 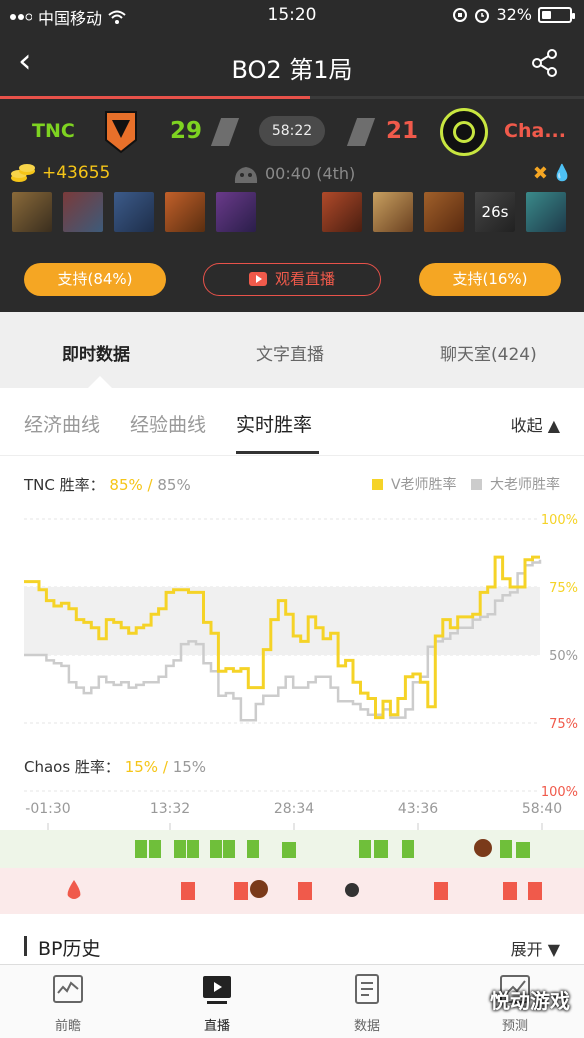 I want to click on tab-data: 数据, so click(x=367, y=1003).